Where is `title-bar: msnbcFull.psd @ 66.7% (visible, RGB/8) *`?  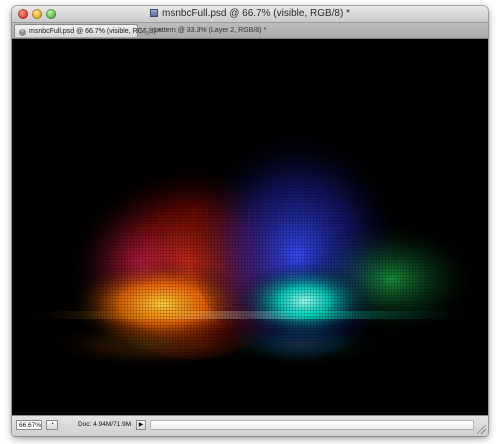
title-bar: msnbcFull.psd @ 66.7% (visible, RGB/8) * is located at coordinates (250, 14).